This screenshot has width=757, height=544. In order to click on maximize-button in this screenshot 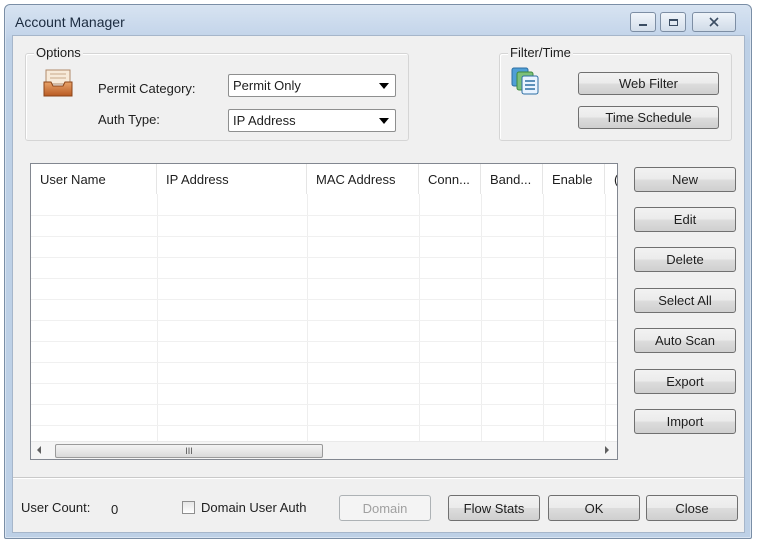, I will do `click(673, 22)`.